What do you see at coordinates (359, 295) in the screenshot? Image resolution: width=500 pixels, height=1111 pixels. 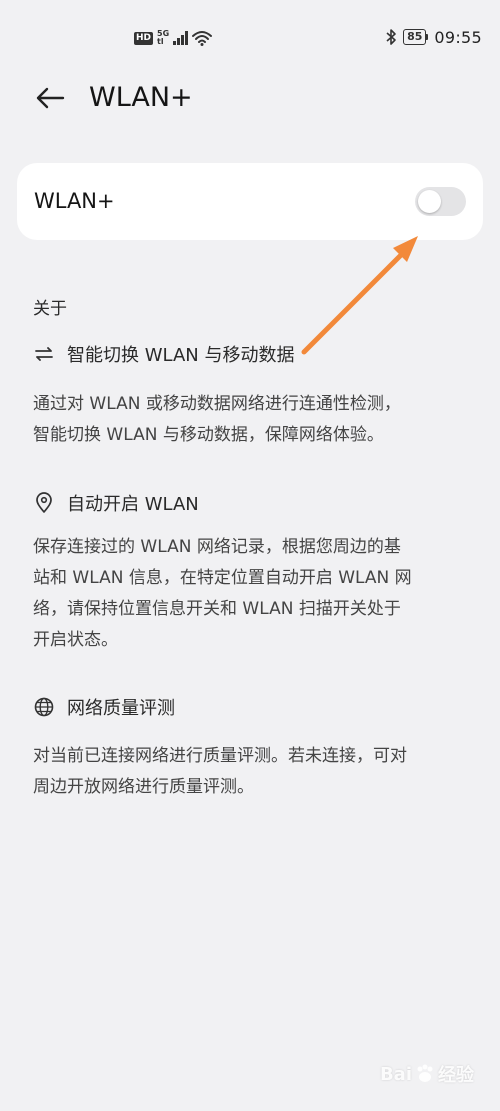 I see `annotation-arrow` at bounding box center [359, 295].